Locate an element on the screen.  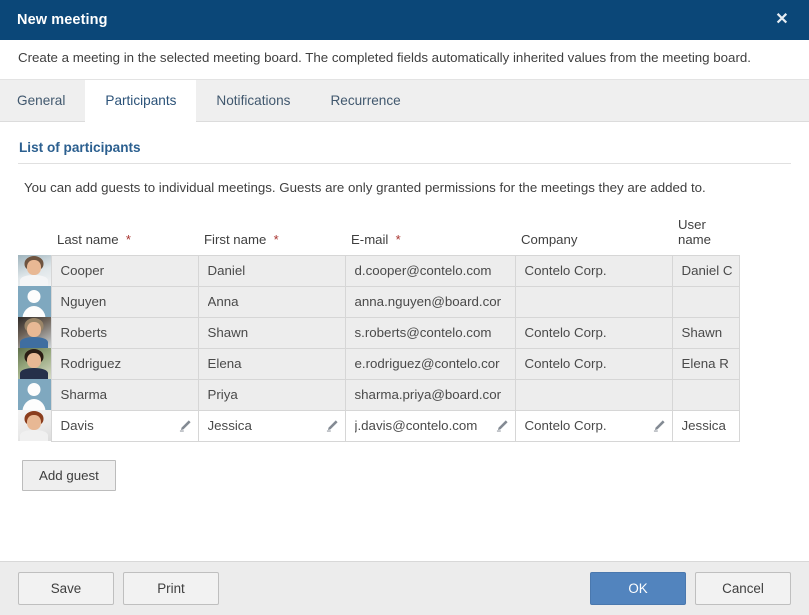
cell-email: sharma.priya@board.cor is located at coordinates (430, 394).